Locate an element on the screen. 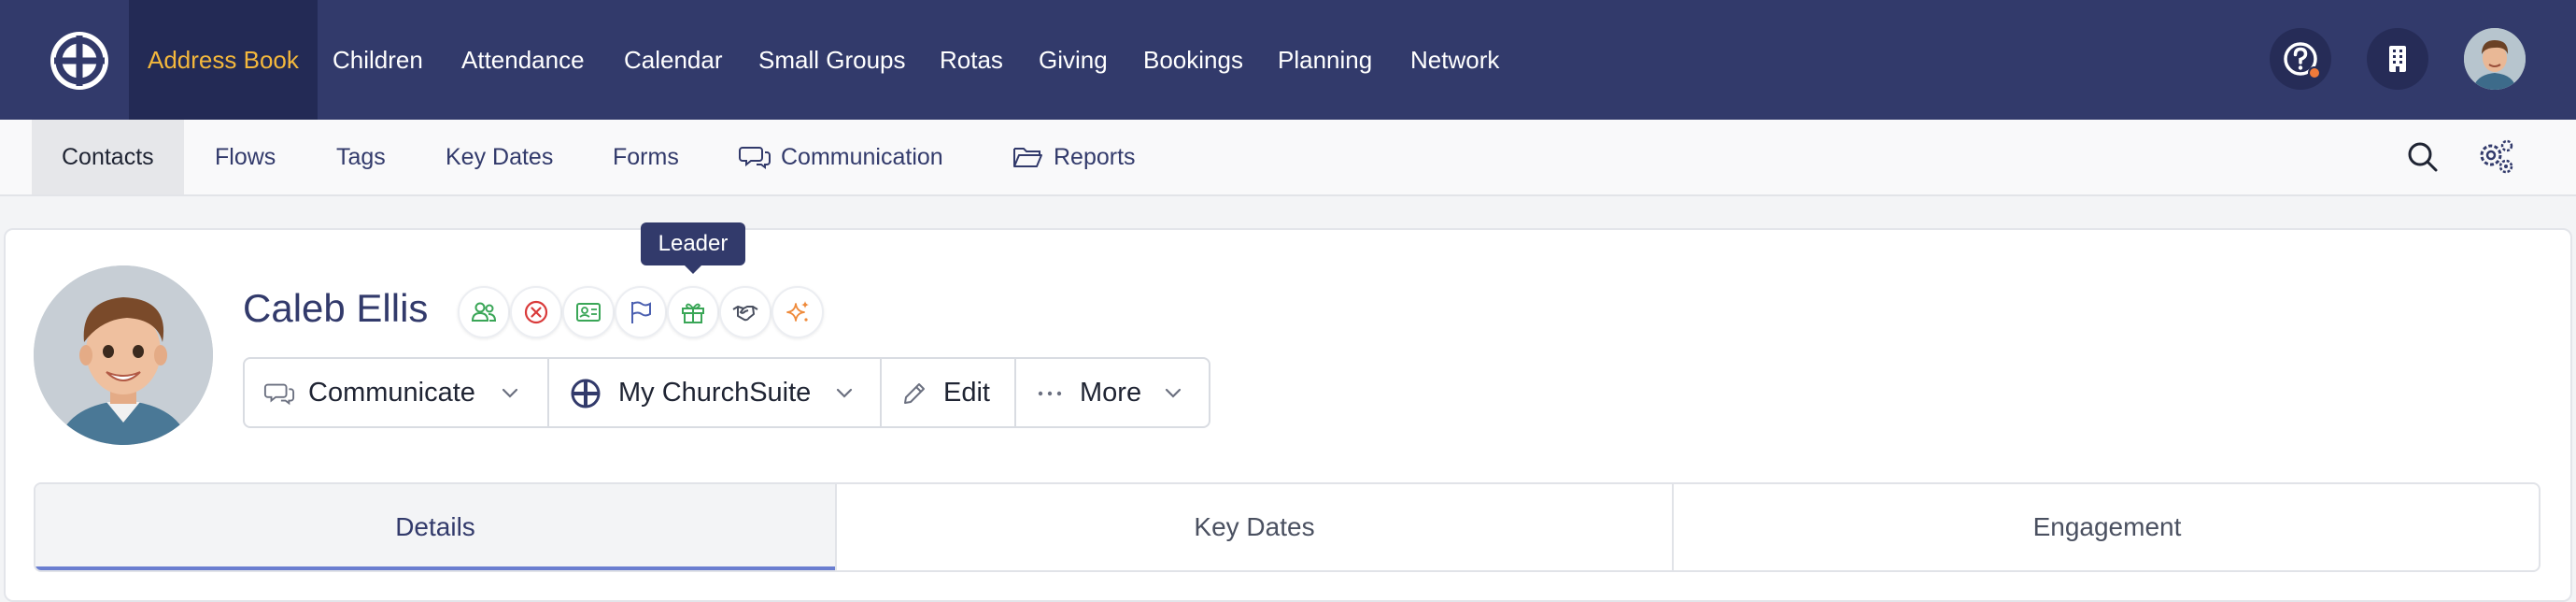 This screenshot has width=2576, height=602. contact-name: Caleb Ellis is located at coordinates (336, 308).